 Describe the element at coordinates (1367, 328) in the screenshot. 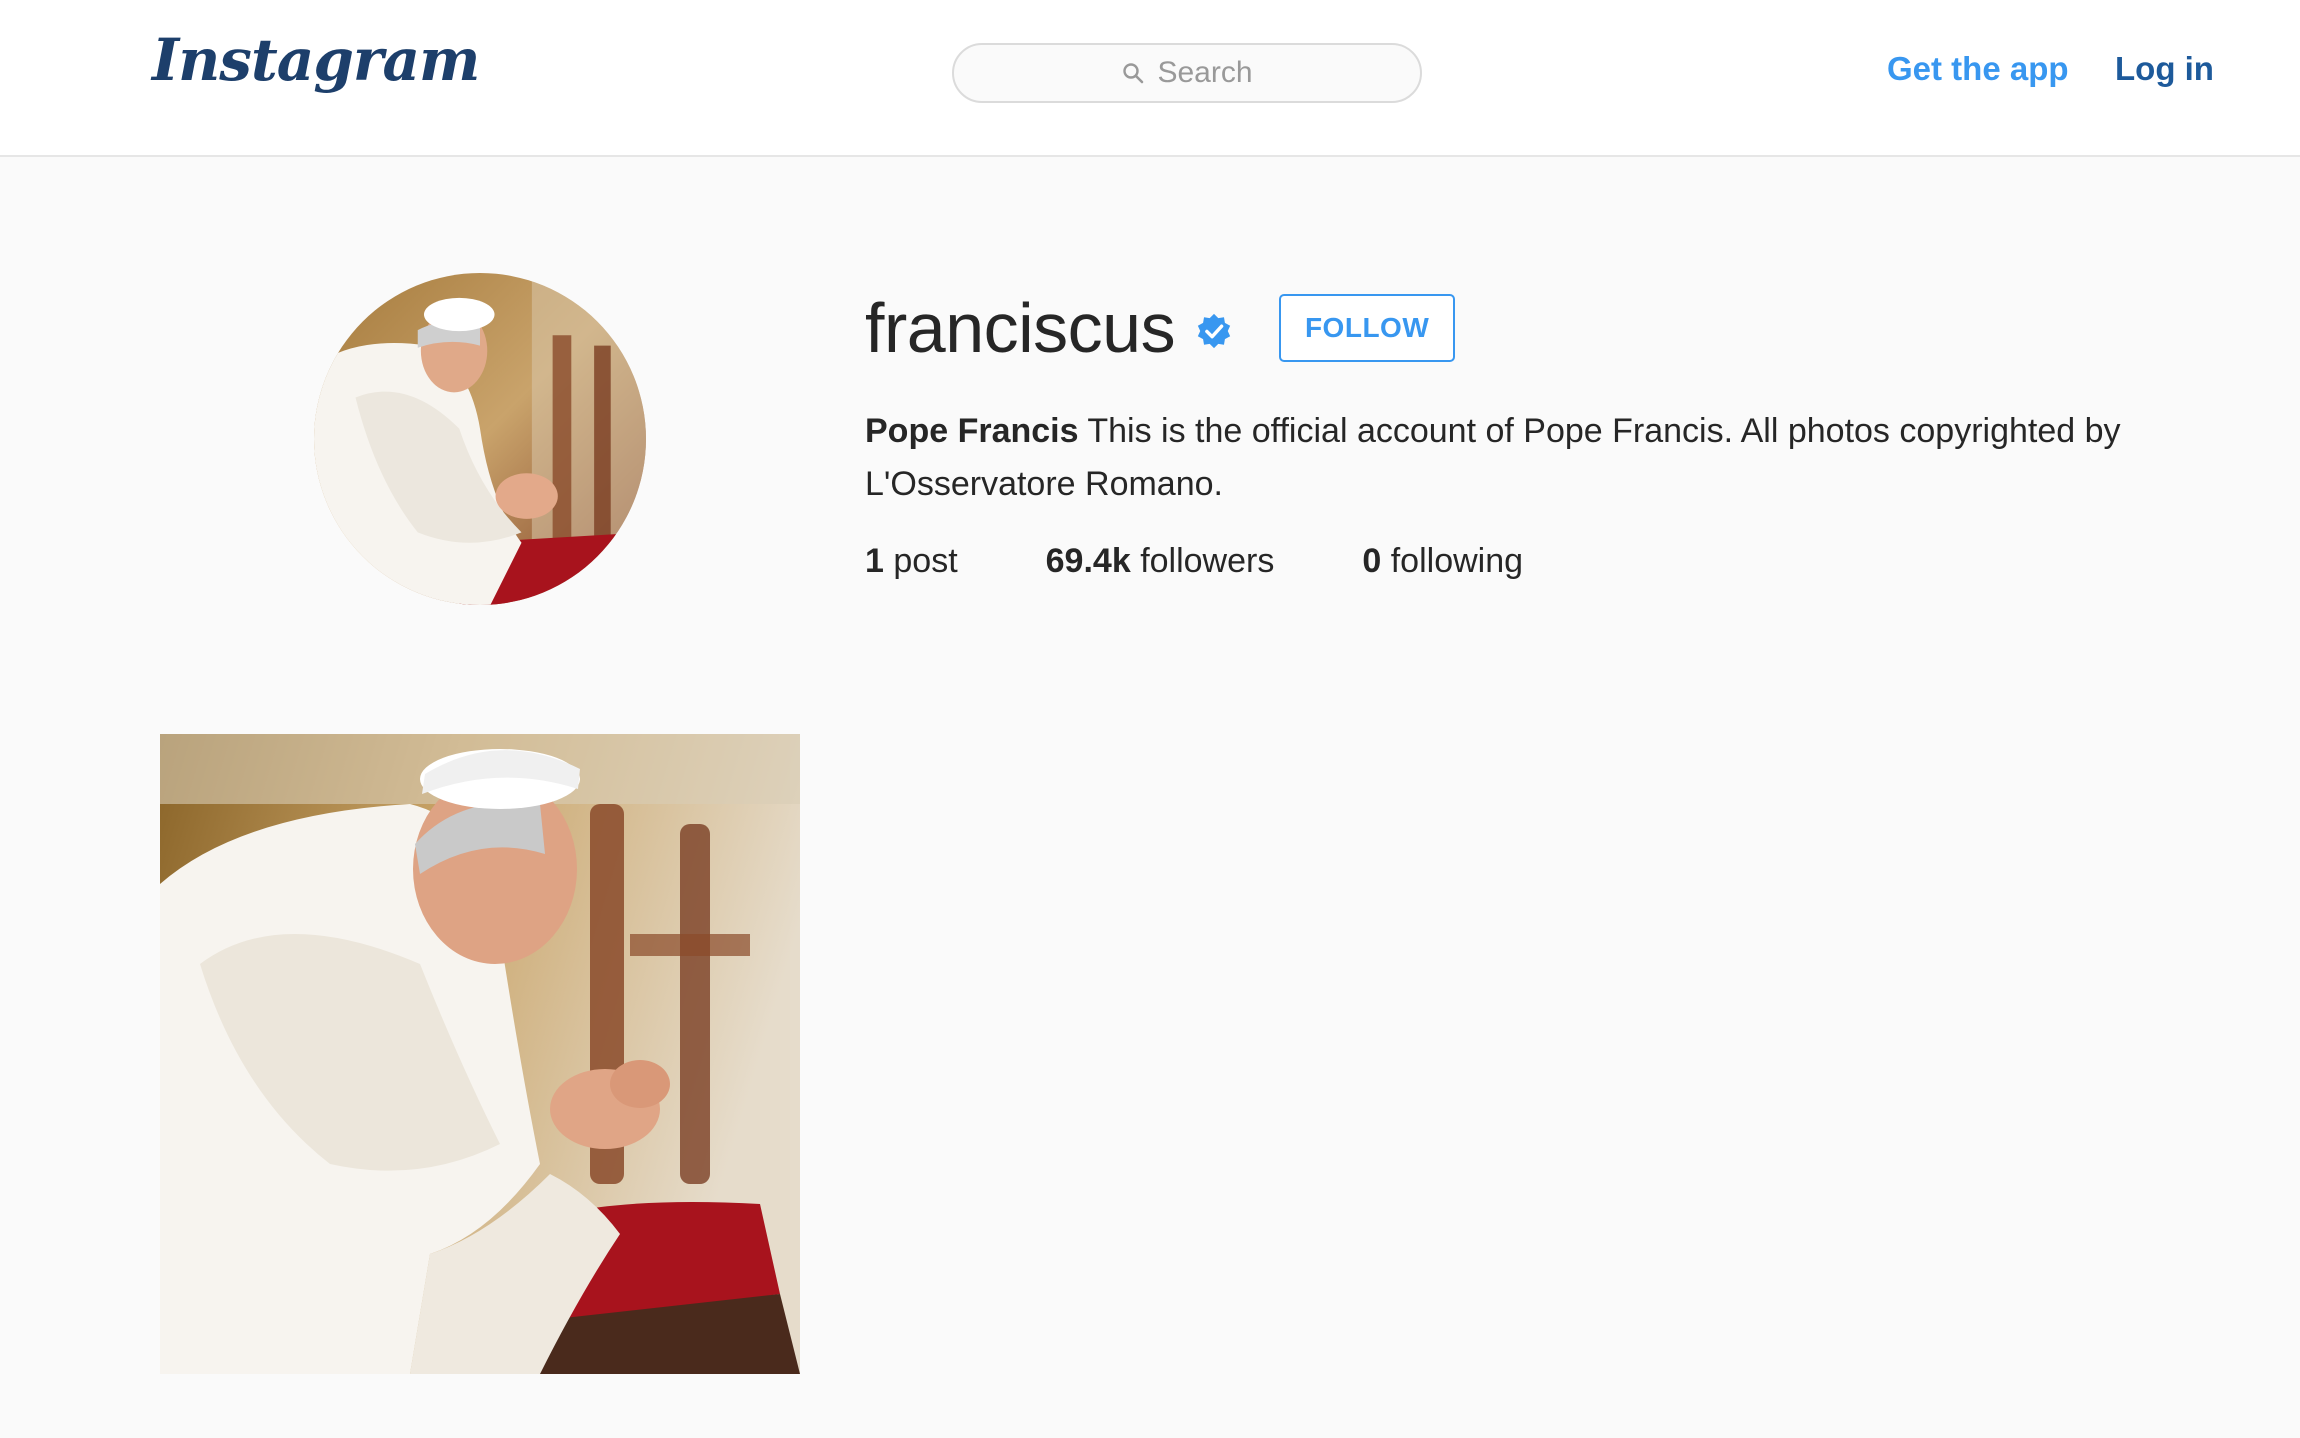

I see `follow-button: FOLLOW` at that location.